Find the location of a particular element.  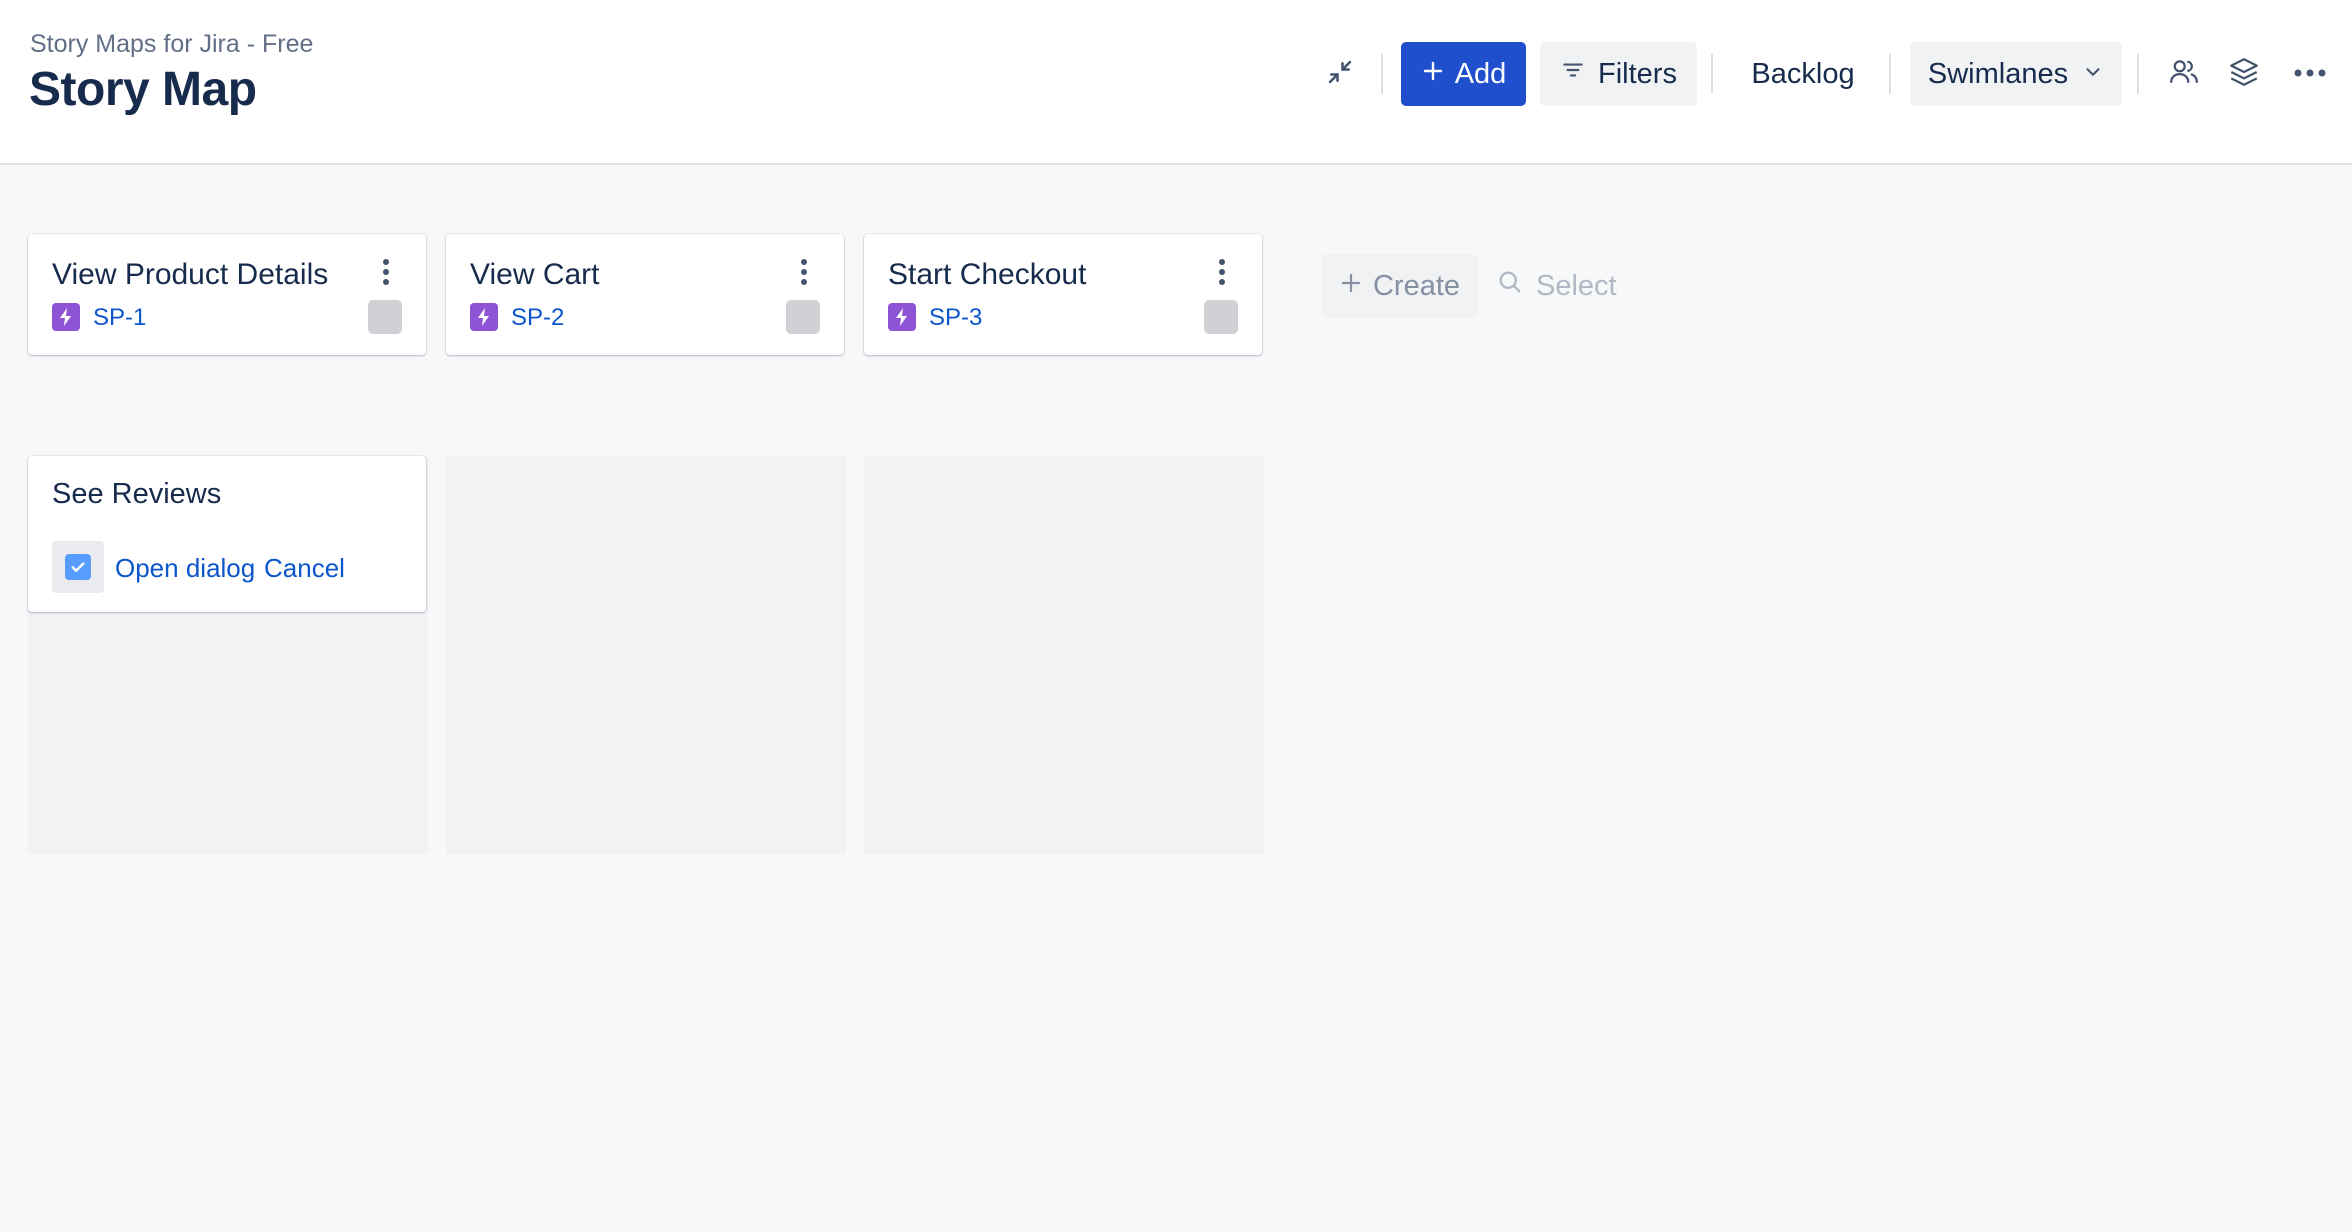

app-name: Story Maps for Jira - Free is located at coordinates (172, 44).